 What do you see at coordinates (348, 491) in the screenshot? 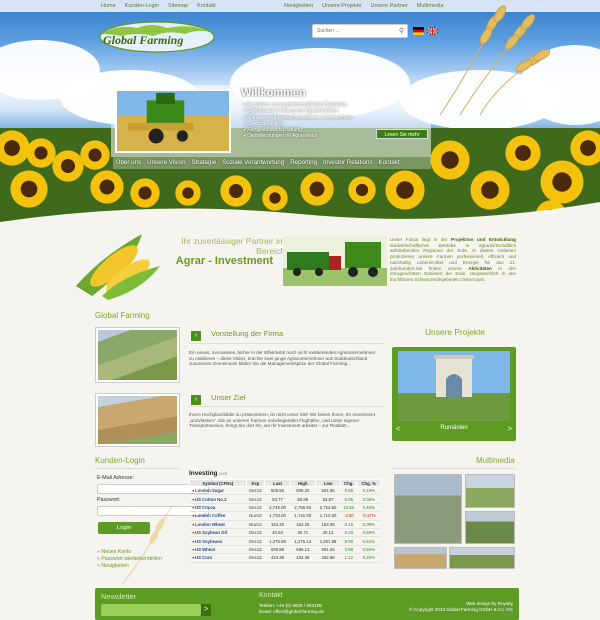
I see `table-cell: 0.55` at bounding box center [348, 491].